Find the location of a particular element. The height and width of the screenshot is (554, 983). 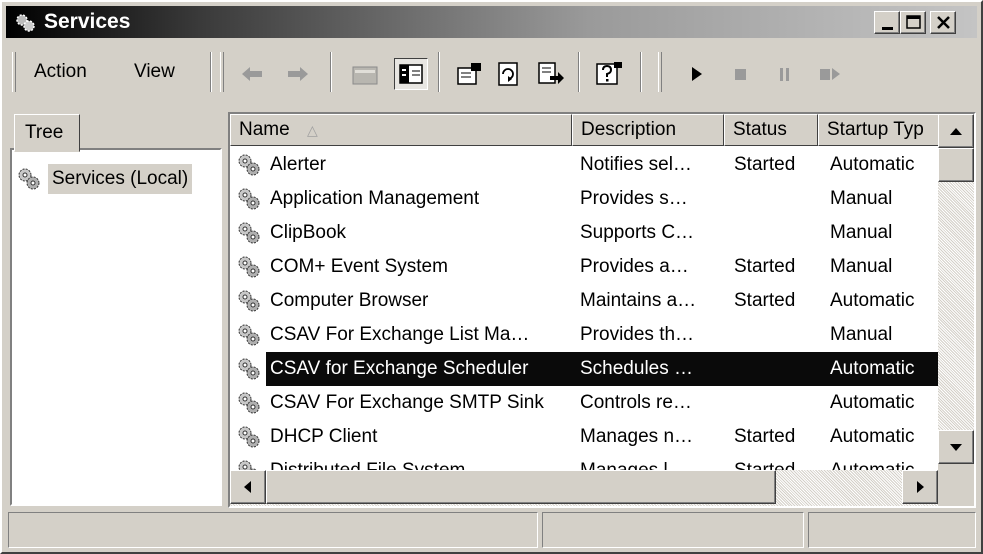

minimize-icon is located at coordinates (887, 28).